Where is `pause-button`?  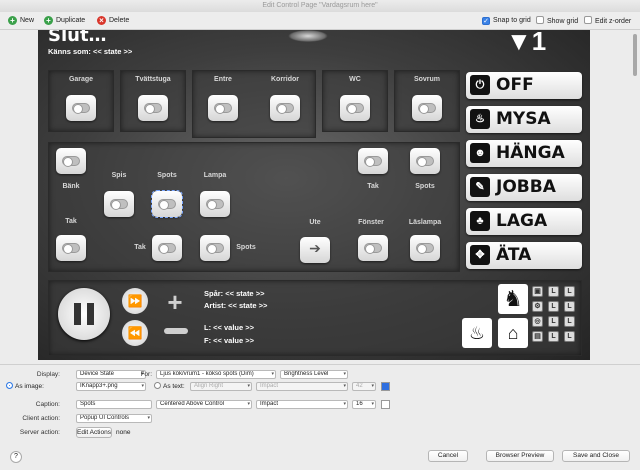
pause-button is located at coordinates (84, 314).